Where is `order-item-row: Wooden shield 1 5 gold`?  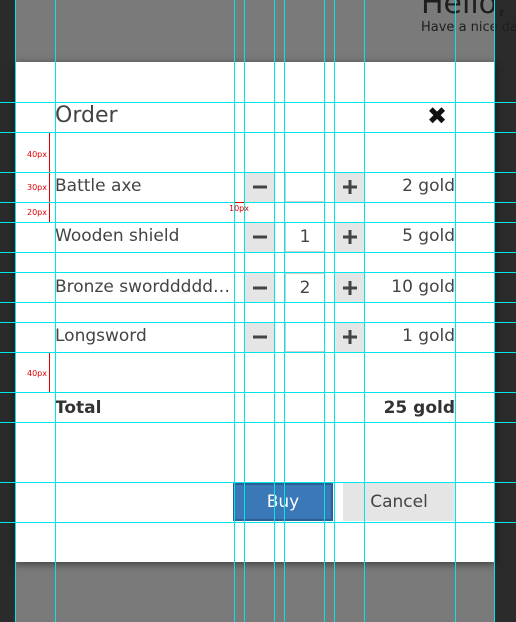 order-item-row: Wooden shield 1 5 gold is located at coordinates (255, 237).